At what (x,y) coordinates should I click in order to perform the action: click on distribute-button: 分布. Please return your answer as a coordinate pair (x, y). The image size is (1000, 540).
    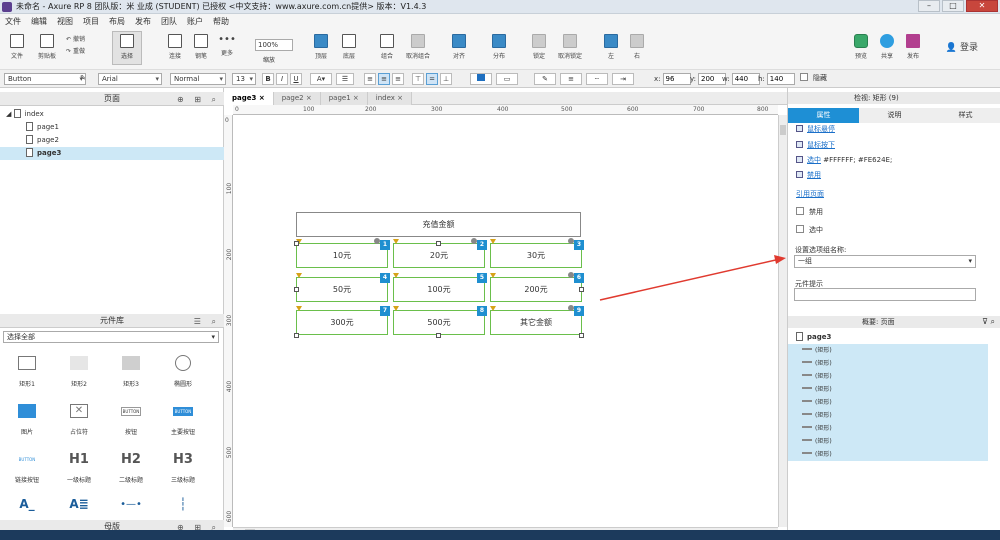
    Looking at the image, I should click on (499, 46).